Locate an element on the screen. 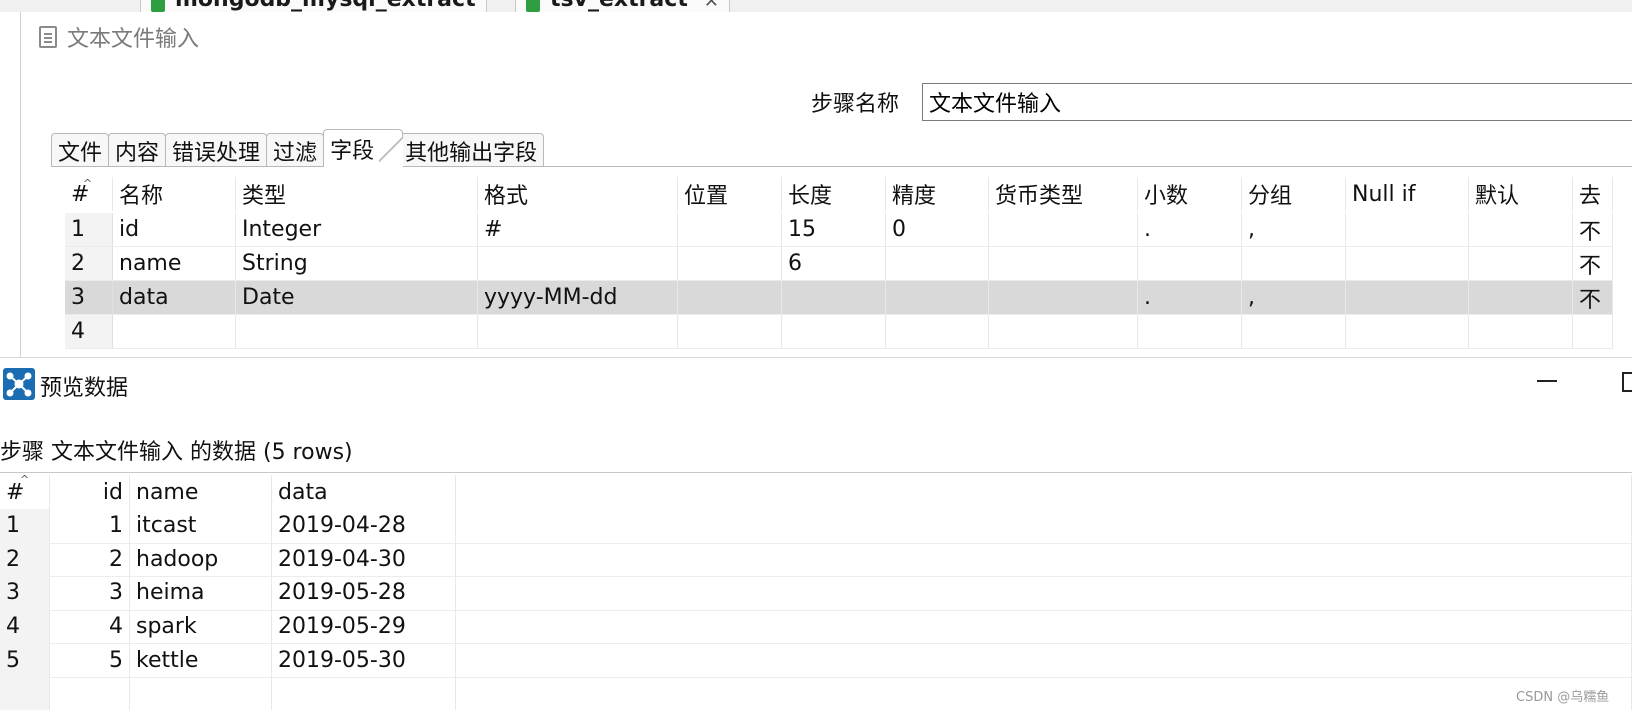 The height and width of the screenshot is (710, 1632). table-row: 1 1 itcast 2019-04-28 is located at coordinates (816, 526).